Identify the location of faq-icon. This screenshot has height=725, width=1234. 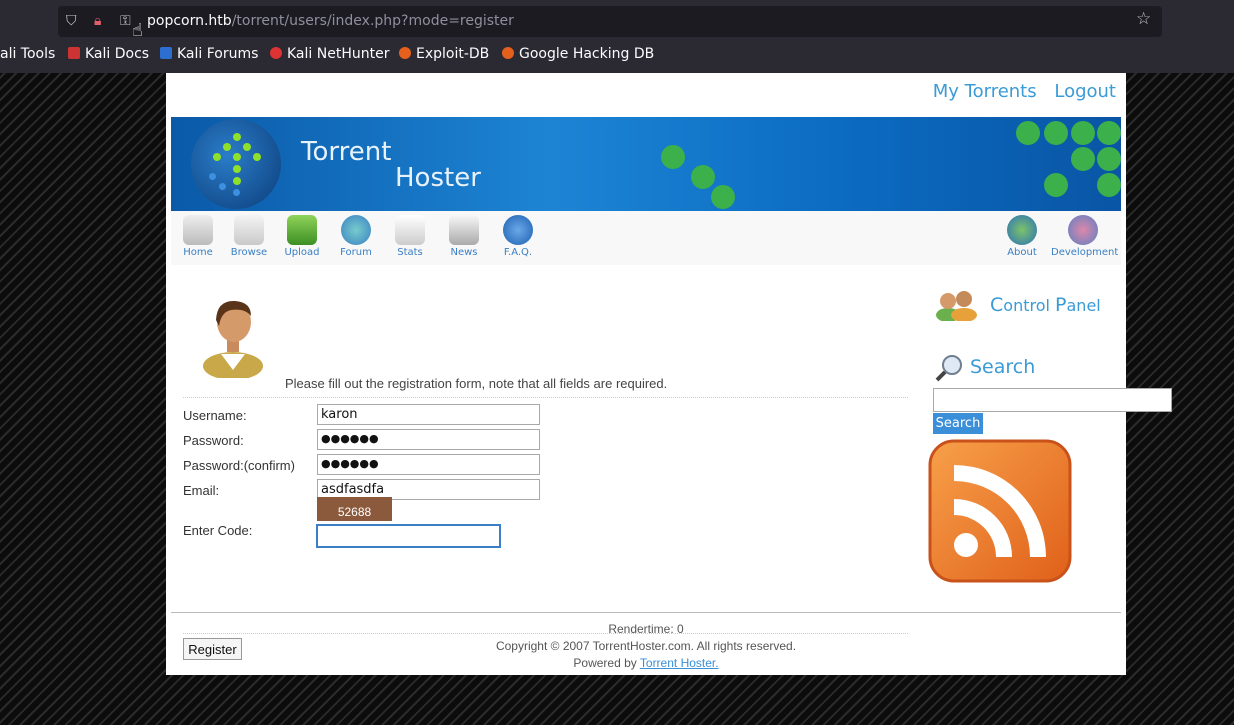
(518, 230).